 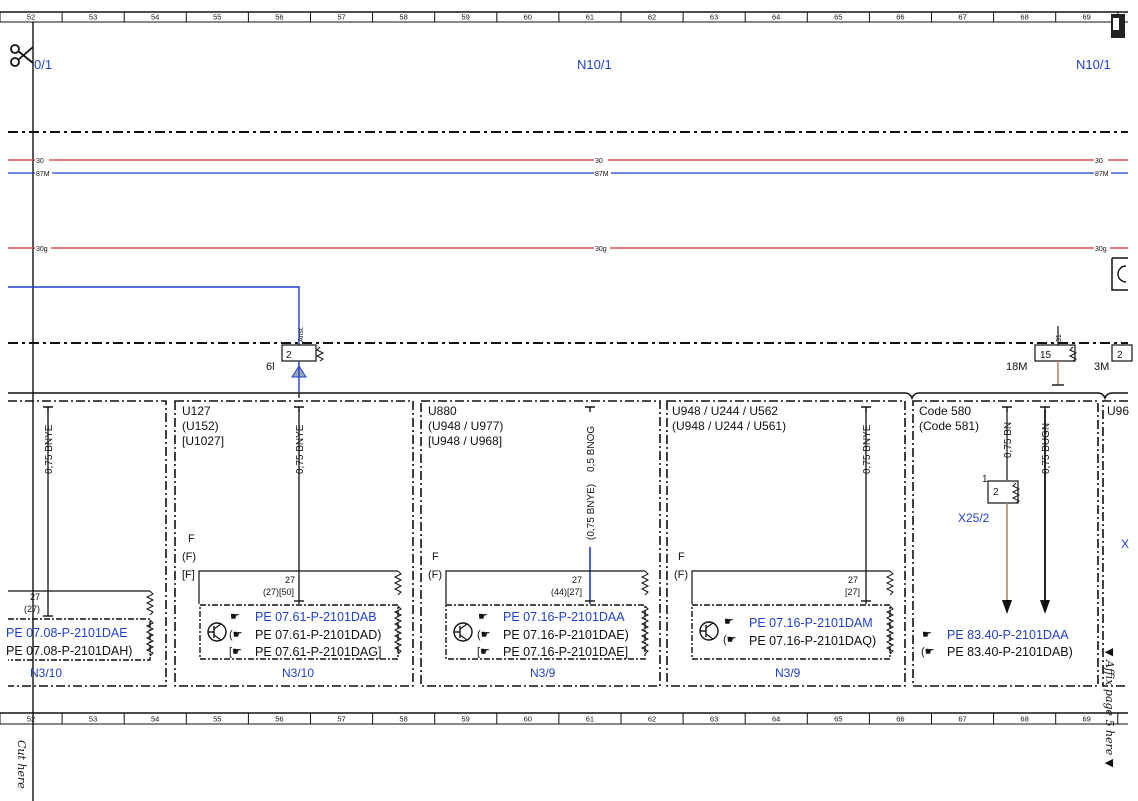 I want to click on variant-code: U96, so click(x=1118, y=411).